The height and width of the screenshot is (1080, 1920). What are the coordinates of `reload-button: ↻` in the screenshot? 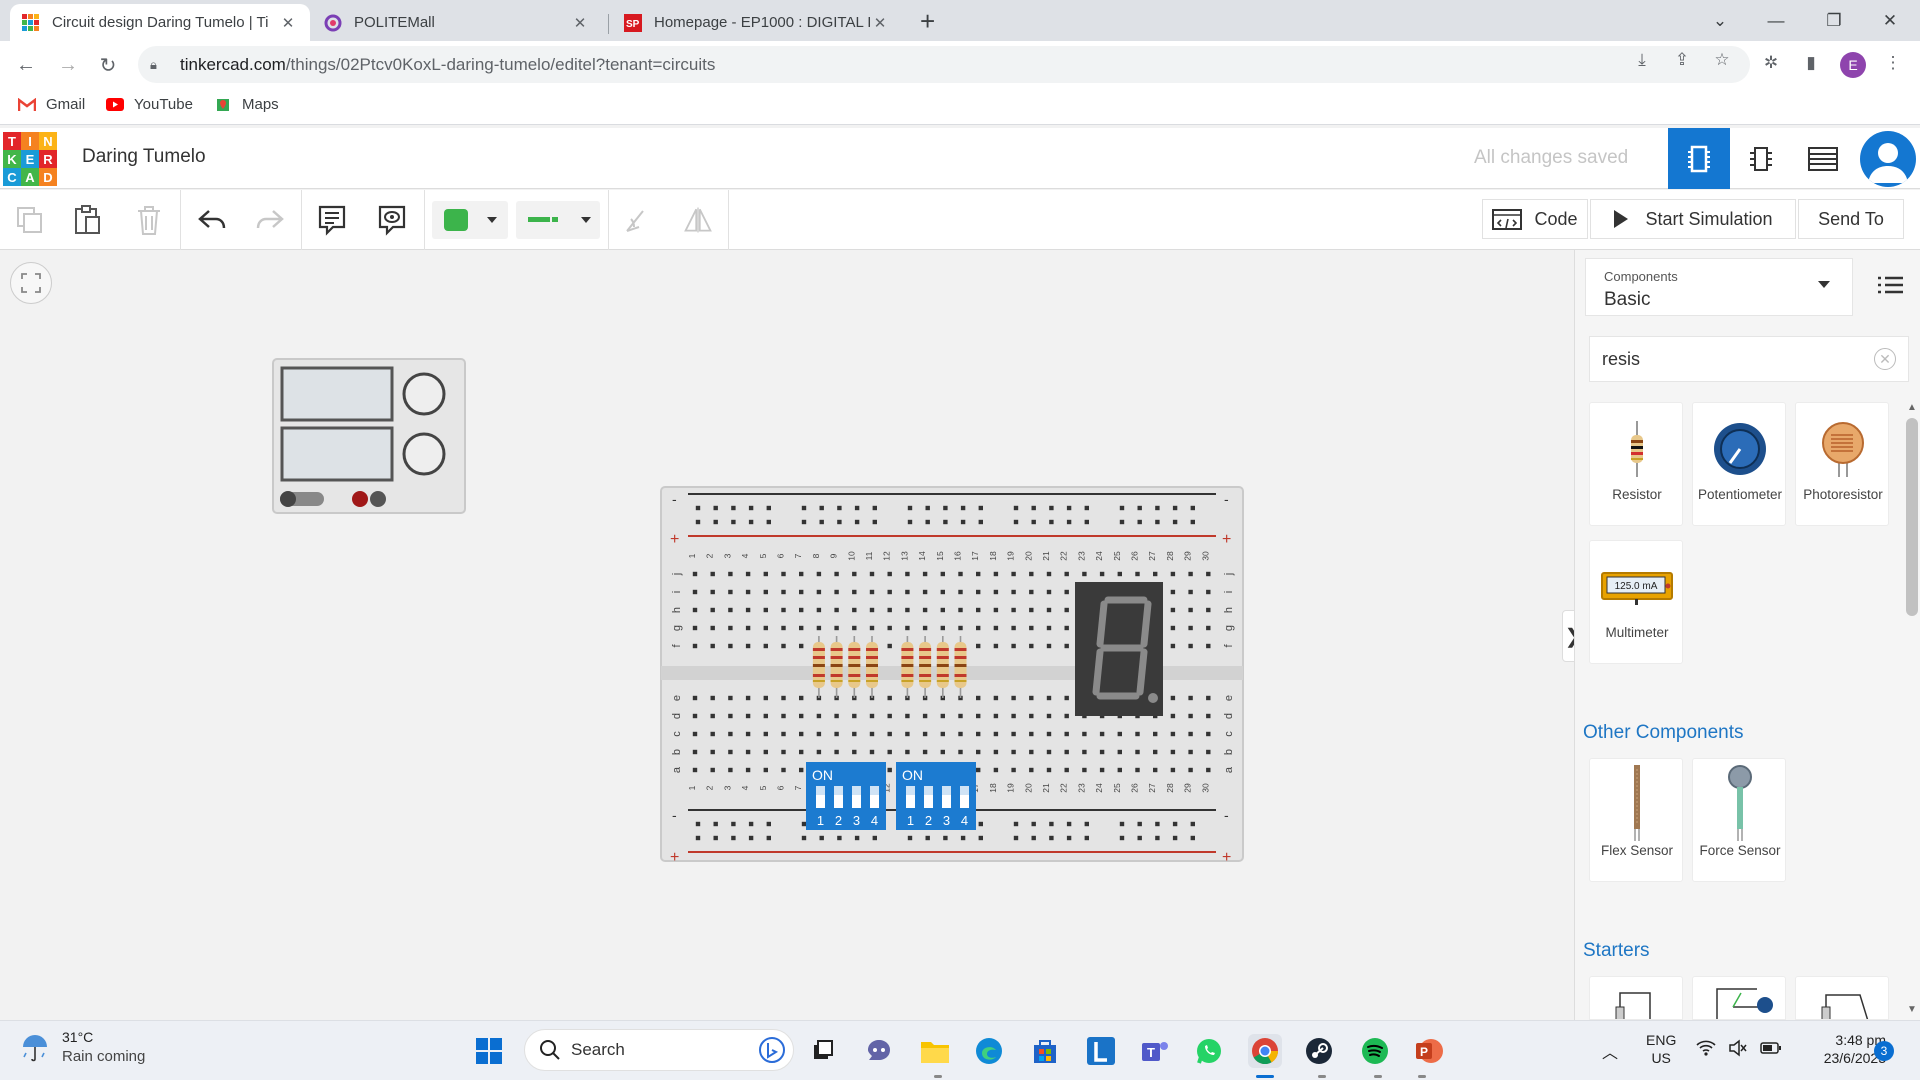 It's located at (108, 65).